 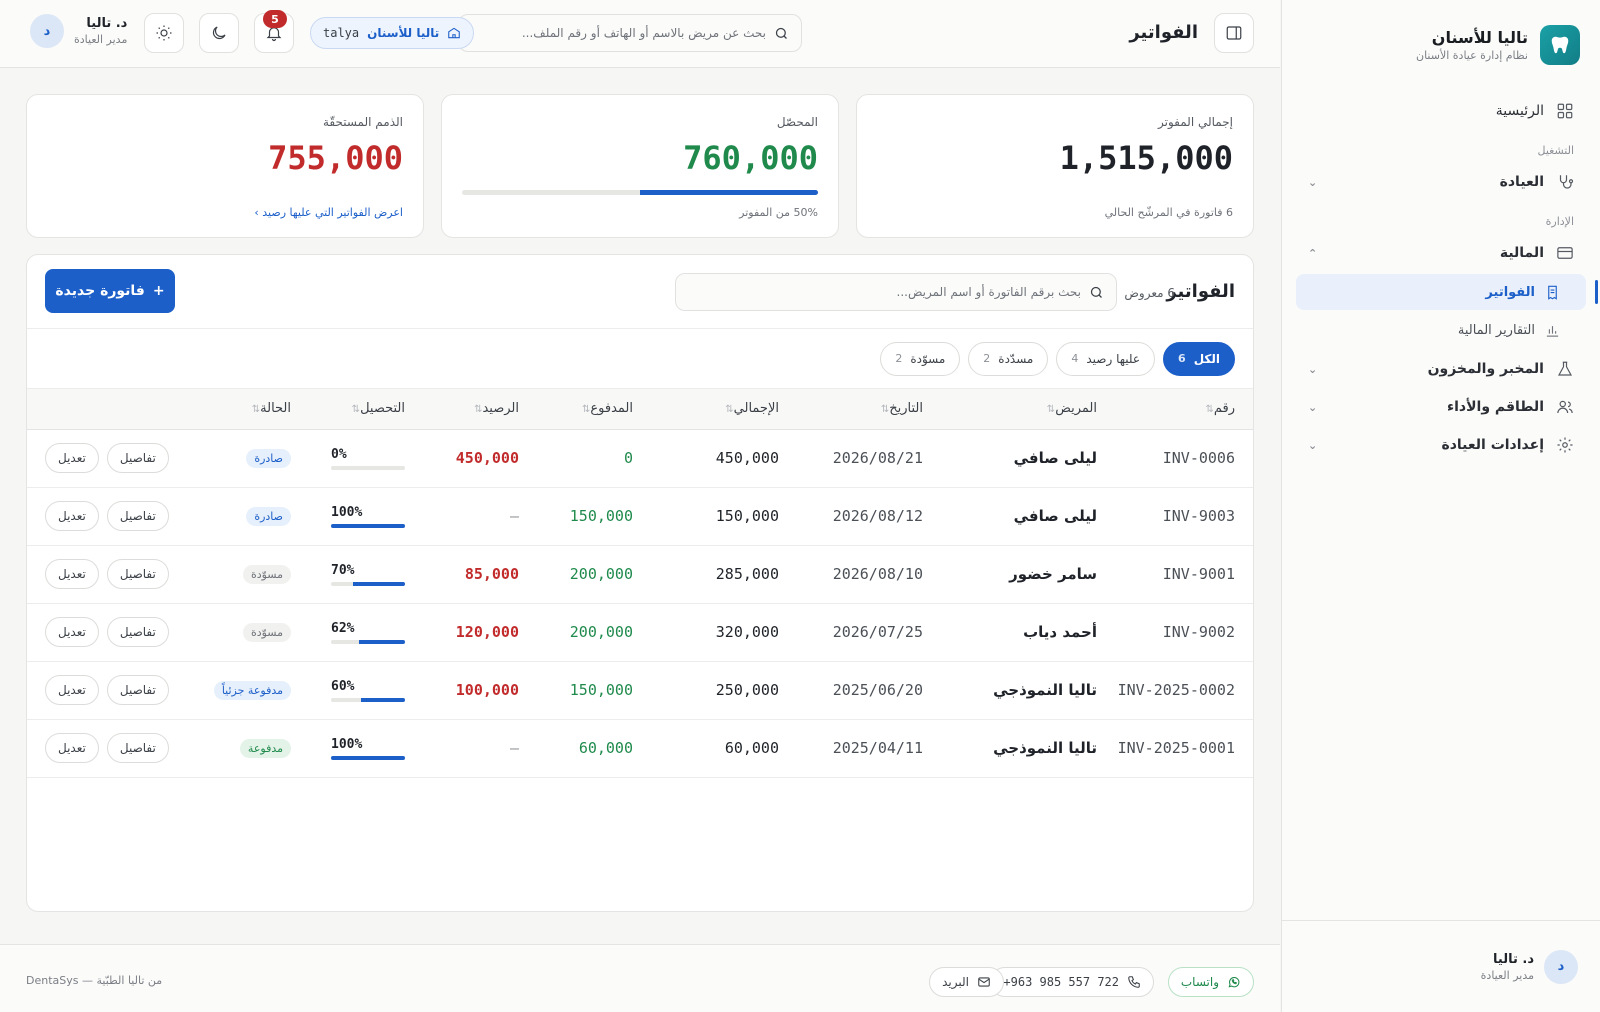 What do you see at coordinates (955, 982) in the screenshot?
I see `email-label: البريد` at bounding box center [955, 982].